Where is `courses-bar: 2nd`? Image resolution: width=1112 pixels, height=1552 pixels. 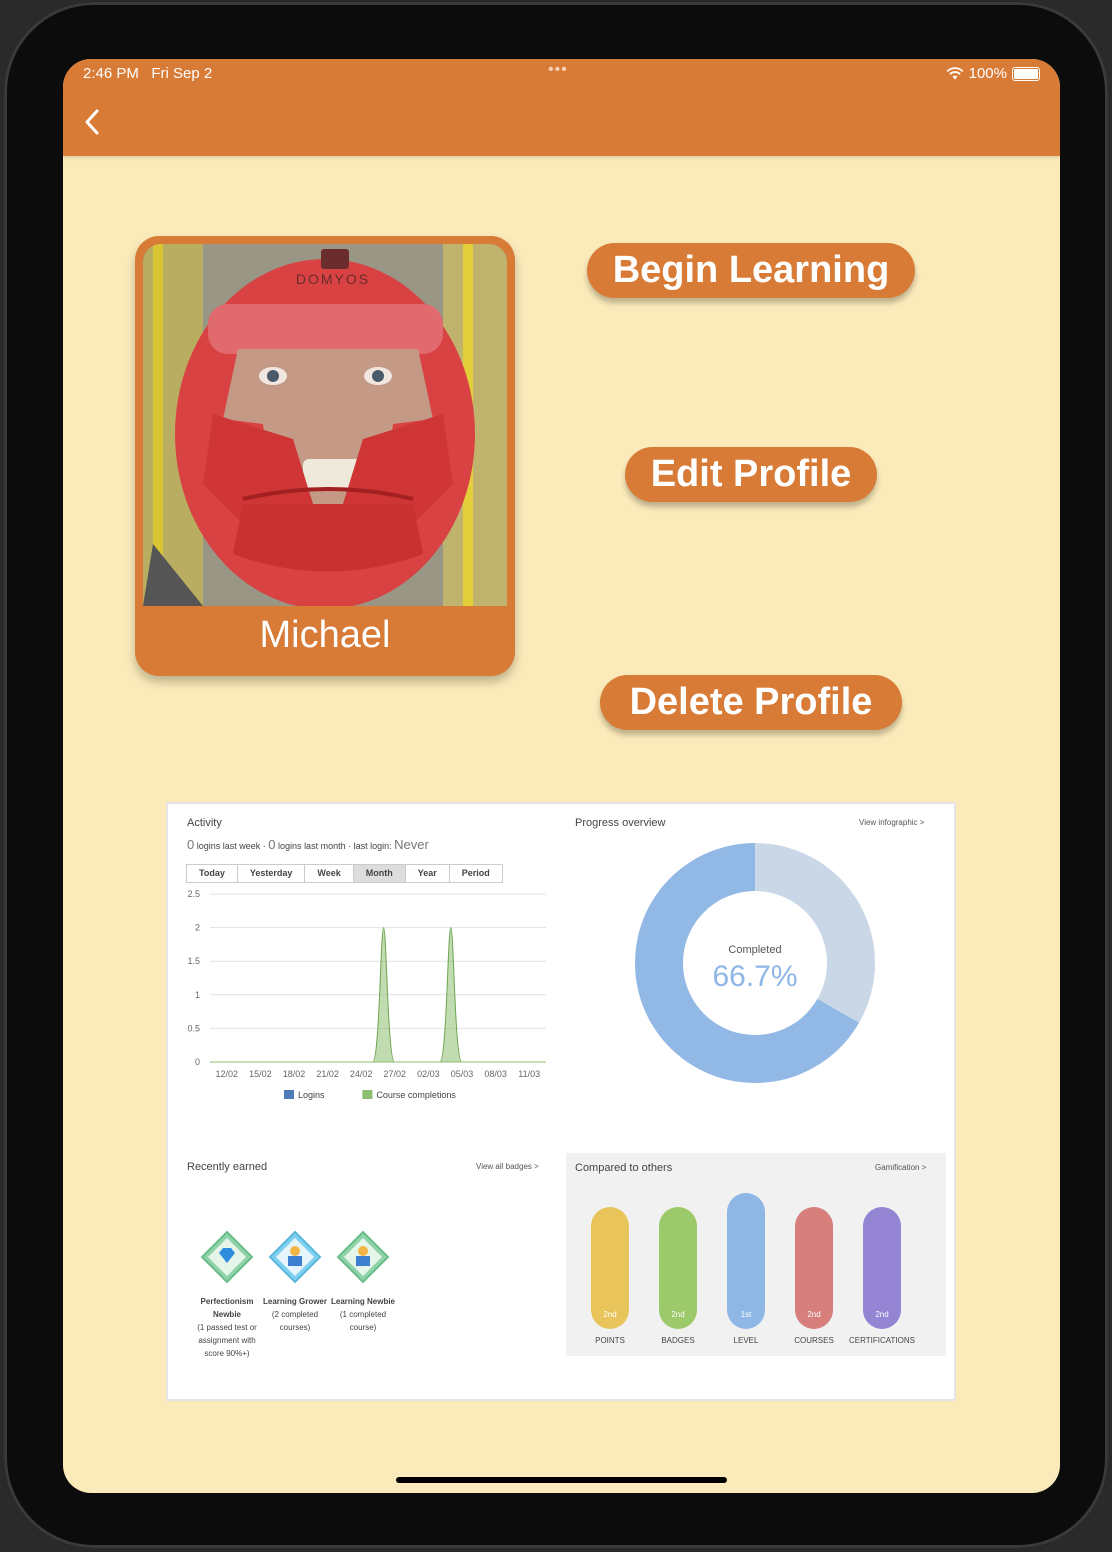
courses-bar: 2nd is located at coordinates (814, 1268).